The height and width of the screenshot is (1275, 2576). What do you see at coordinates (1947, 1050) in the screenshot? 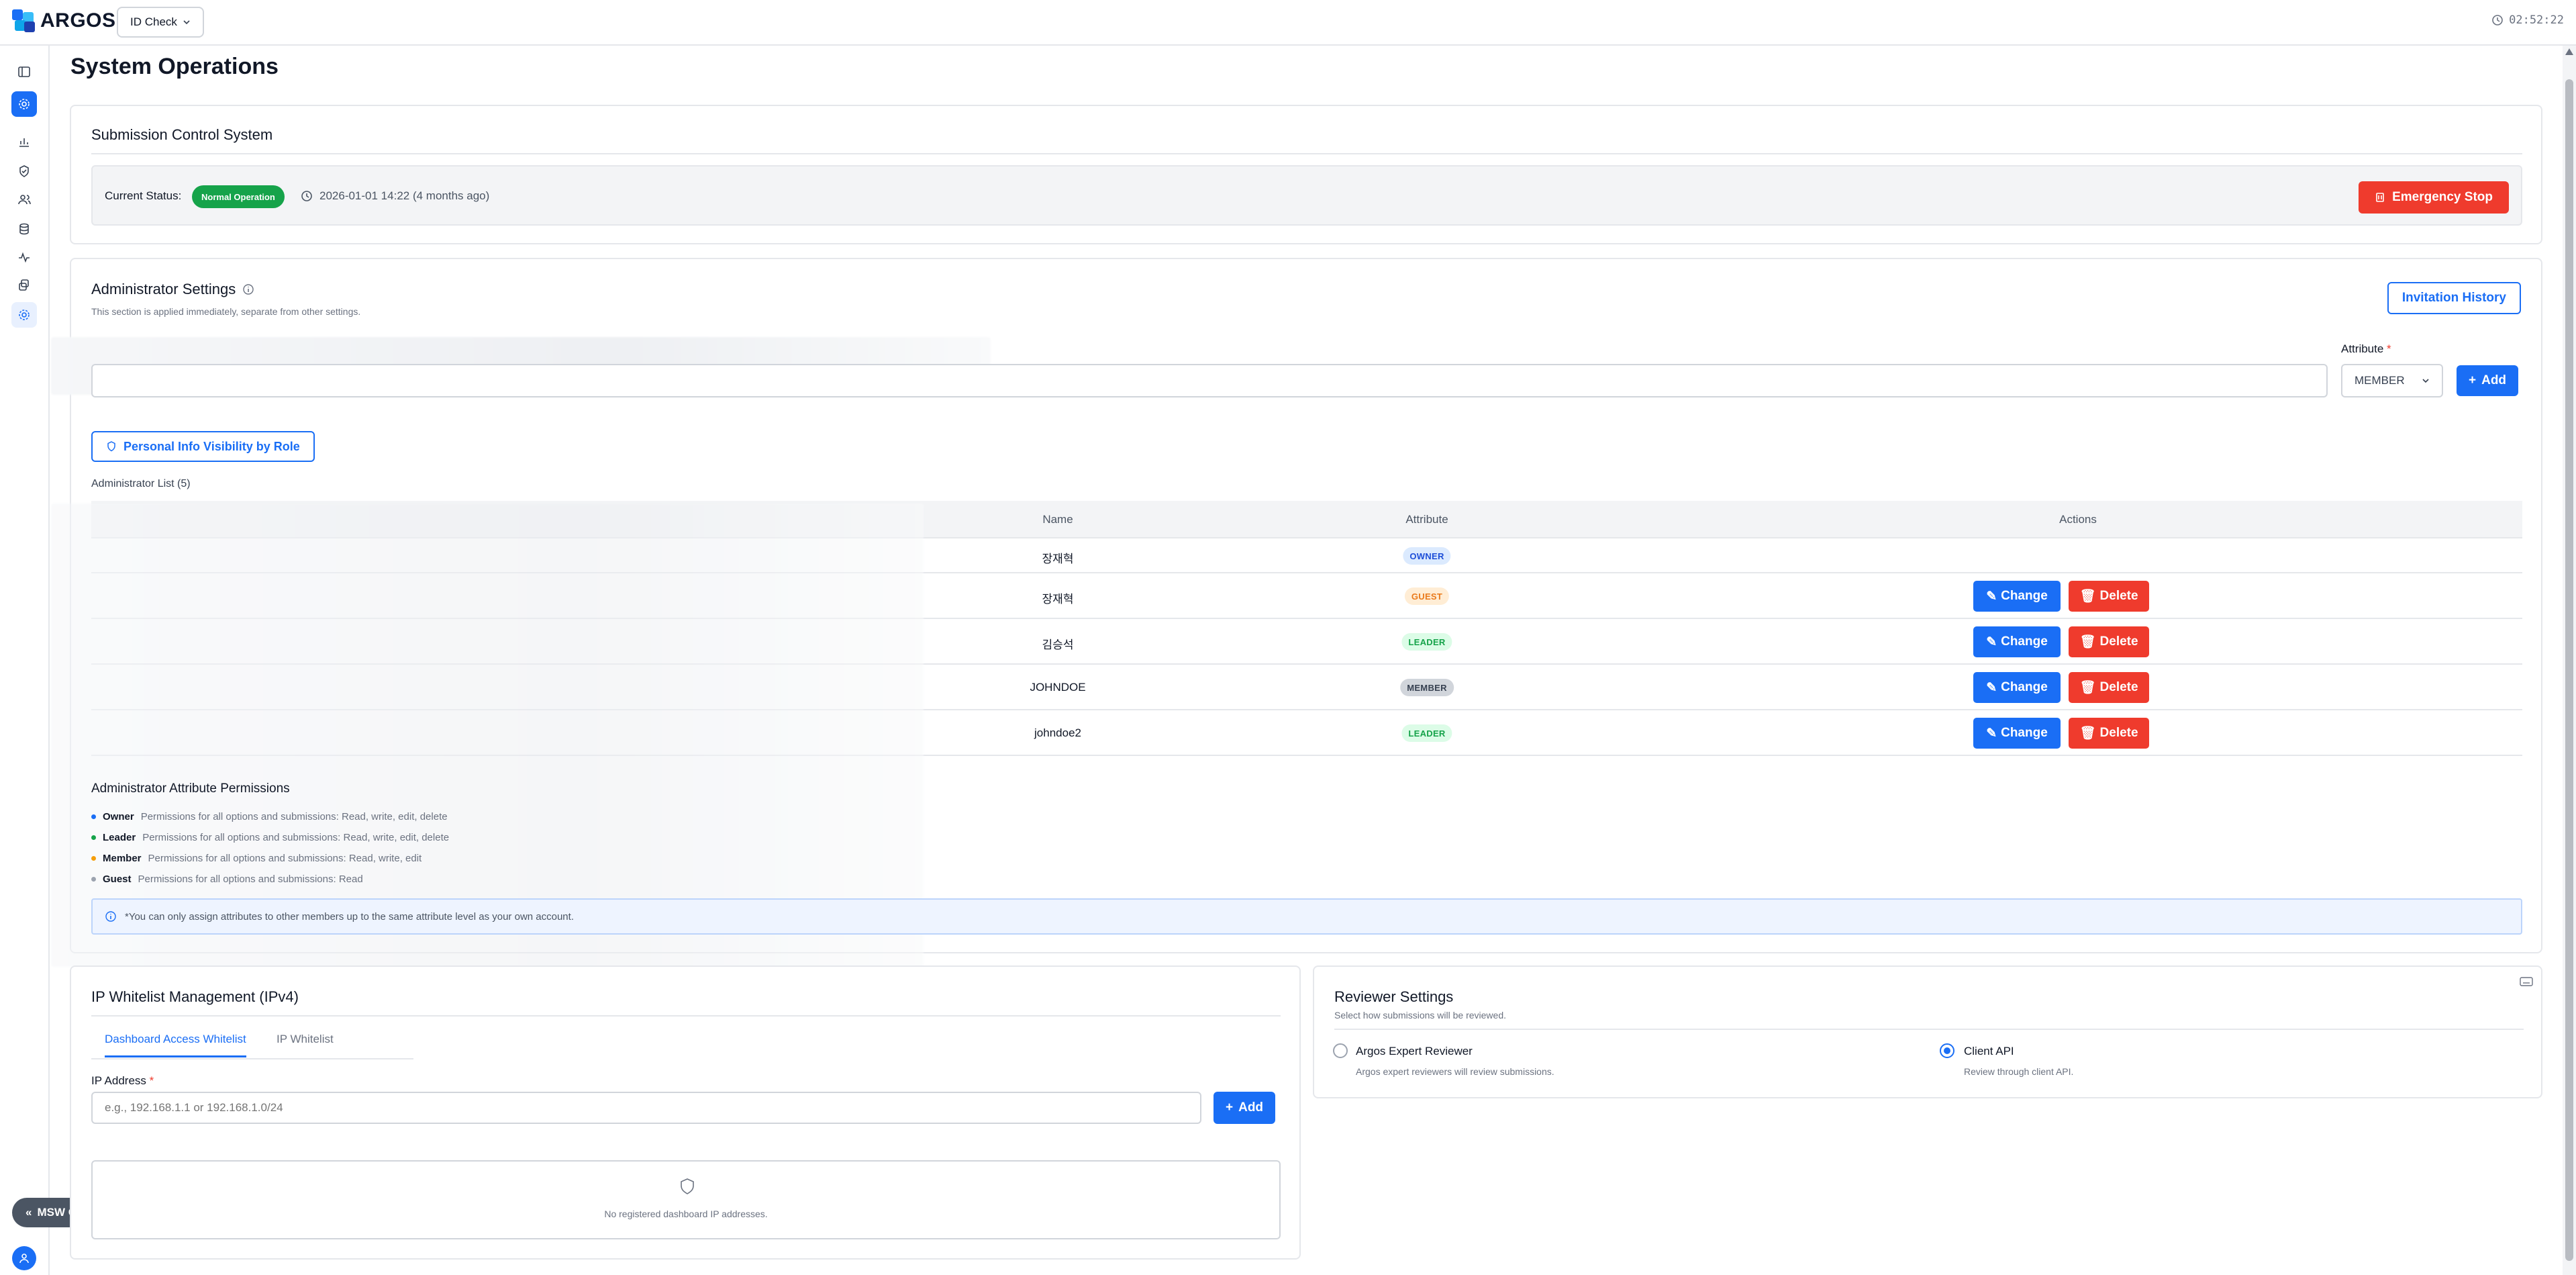
I see `radio-client-api` at bounding box center [1947, 1050].